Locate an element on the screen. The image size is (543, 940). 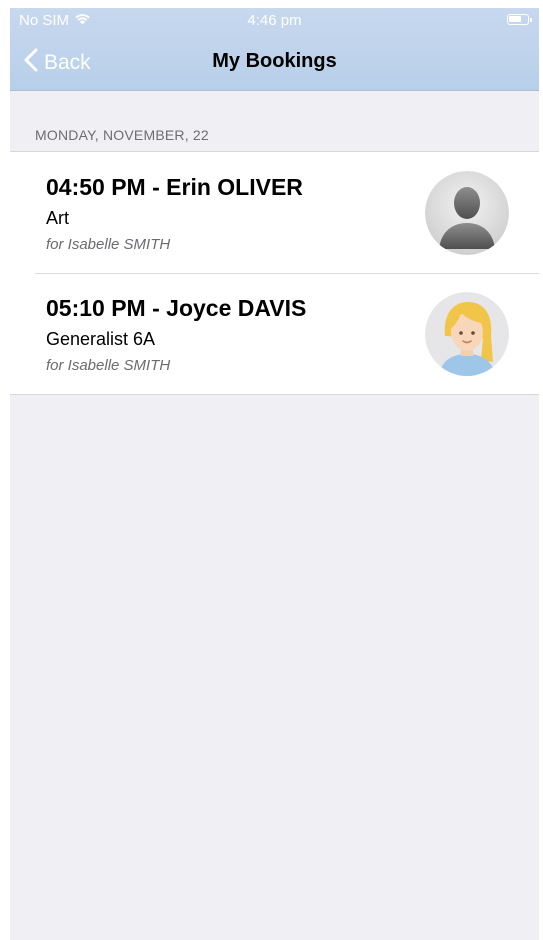
booking-title: 05:10 PM - Joyce DAVIS is located at coordinates (176, 308).